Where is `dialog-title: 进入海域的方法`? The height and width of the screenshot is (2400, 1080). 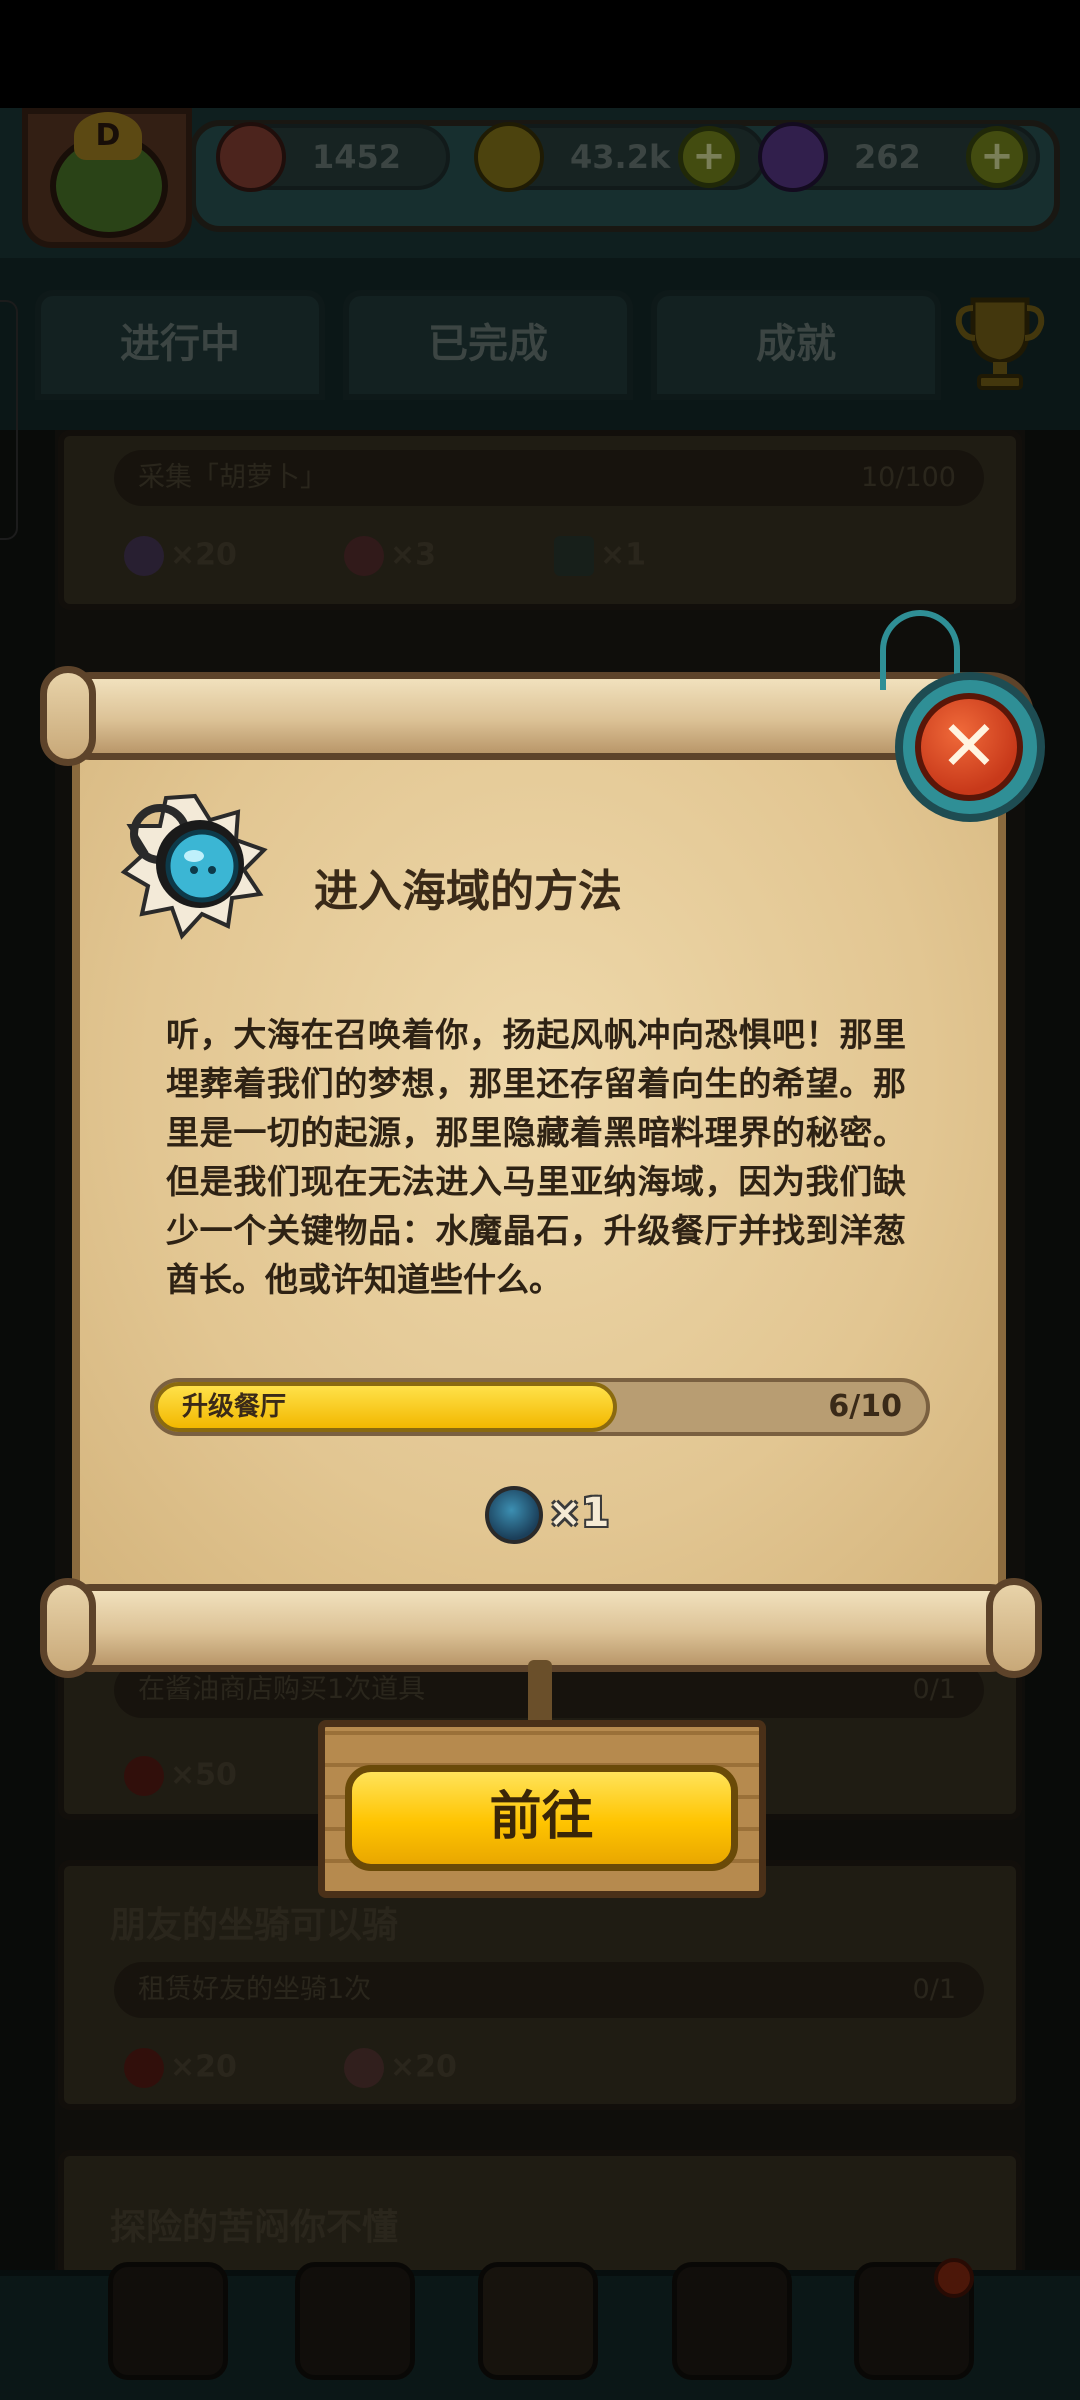
dialog-title: 进入海域的方法 is located at coordinates (468, 891).